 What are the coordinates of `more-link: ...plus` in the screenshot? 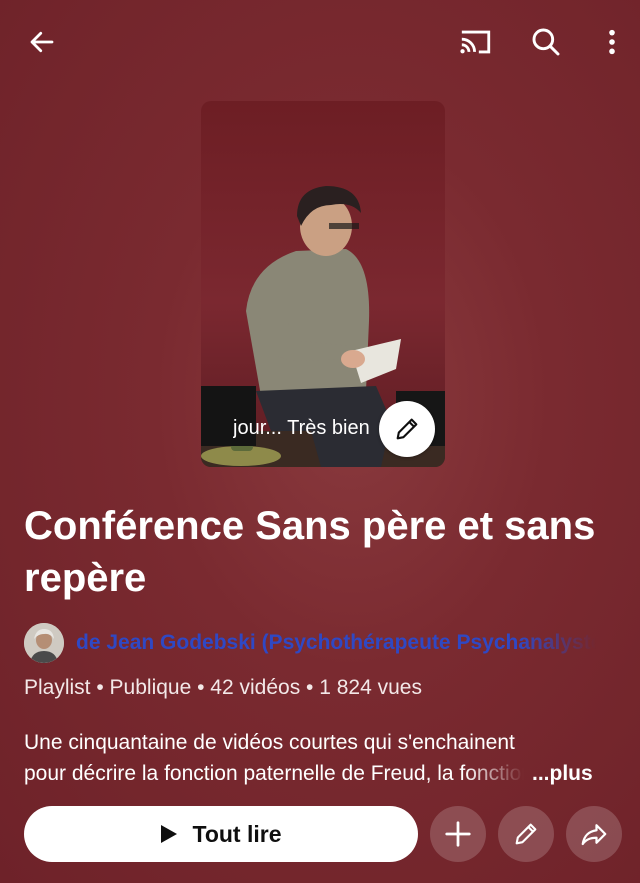 It's located at (562, 773).